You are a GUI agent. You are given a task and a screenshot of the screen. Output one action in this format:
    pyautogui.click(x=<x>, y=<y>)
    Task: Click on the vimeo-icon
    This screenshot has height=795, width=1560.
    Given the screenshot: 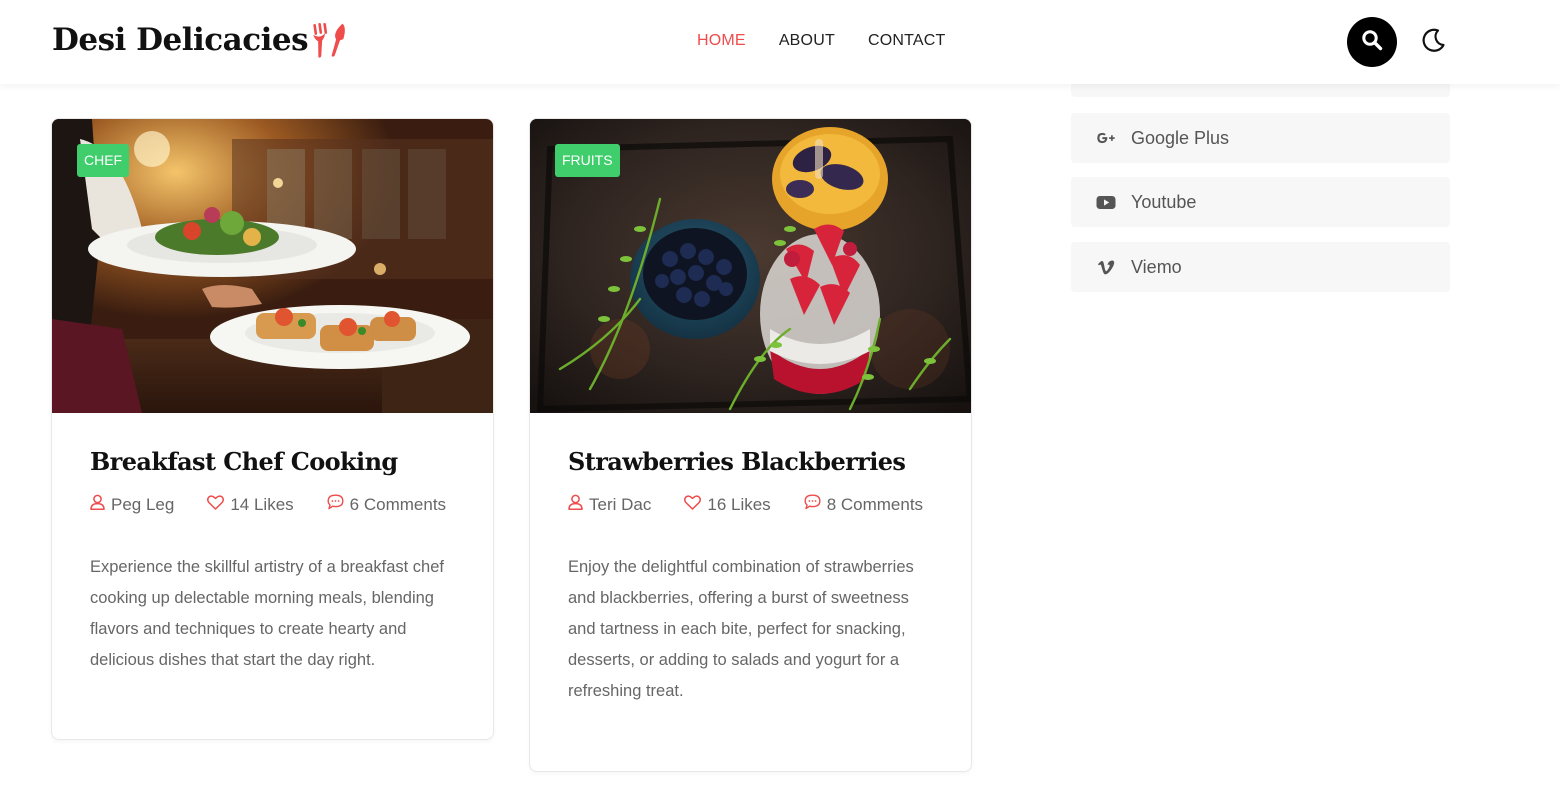 What is the action you would take?
    pyautogui.click(x=1106, y=267)
    